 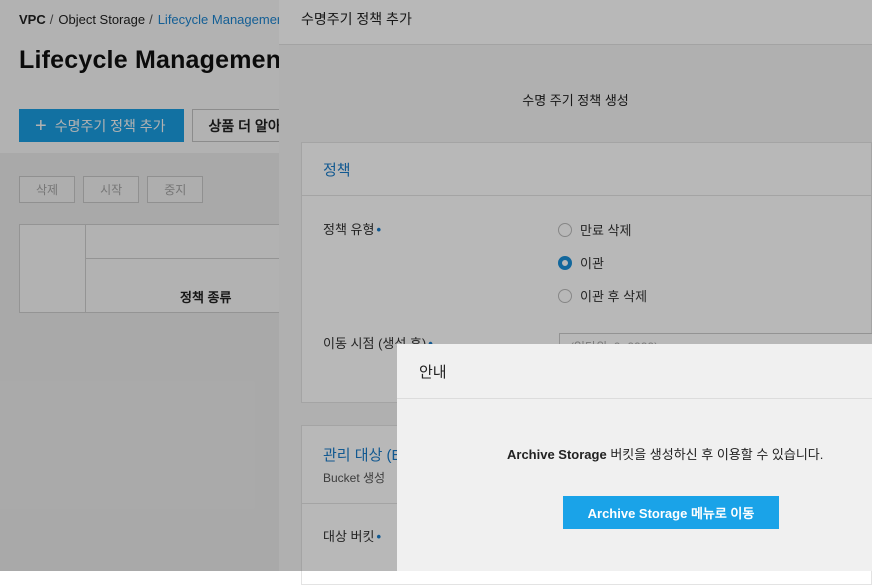 I want to click on modal-message-text: 버킷을 생성하신 후 이용할 수 있습니다., so click(x=715, y=454).